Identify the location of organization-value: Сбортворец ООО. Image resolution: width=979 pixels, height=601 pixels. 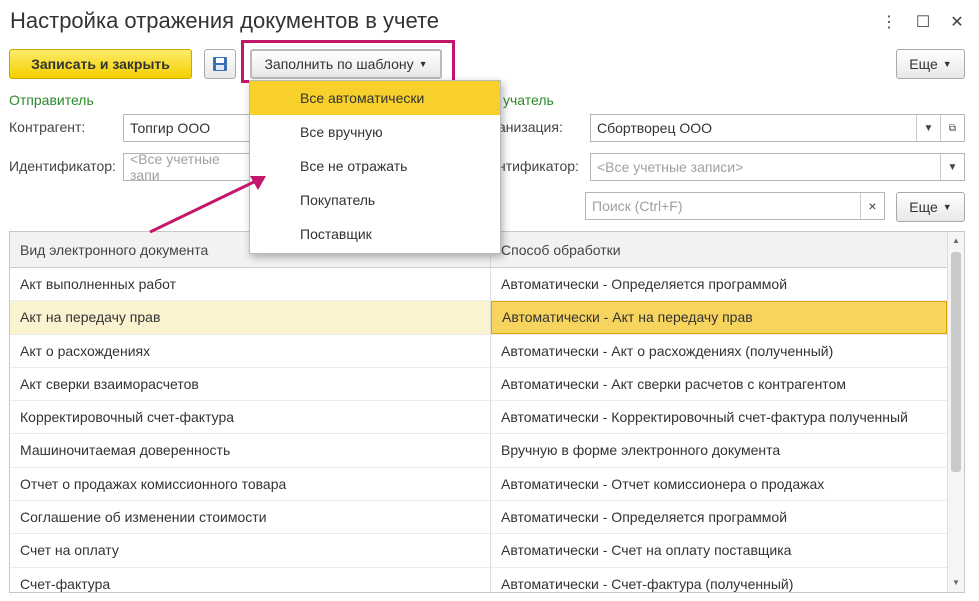
(655, 128).